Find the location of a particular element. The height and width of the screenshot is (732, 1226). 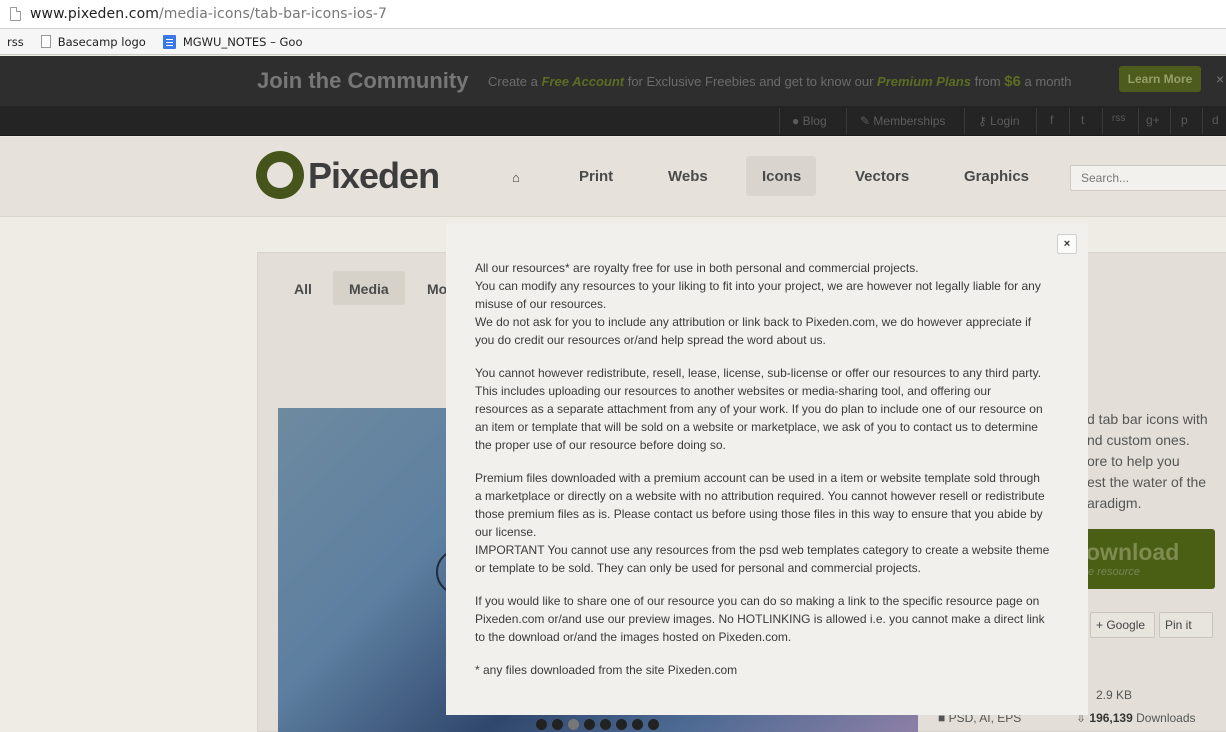

pencil-icon: ✎ is located at coordinates (865, 121).